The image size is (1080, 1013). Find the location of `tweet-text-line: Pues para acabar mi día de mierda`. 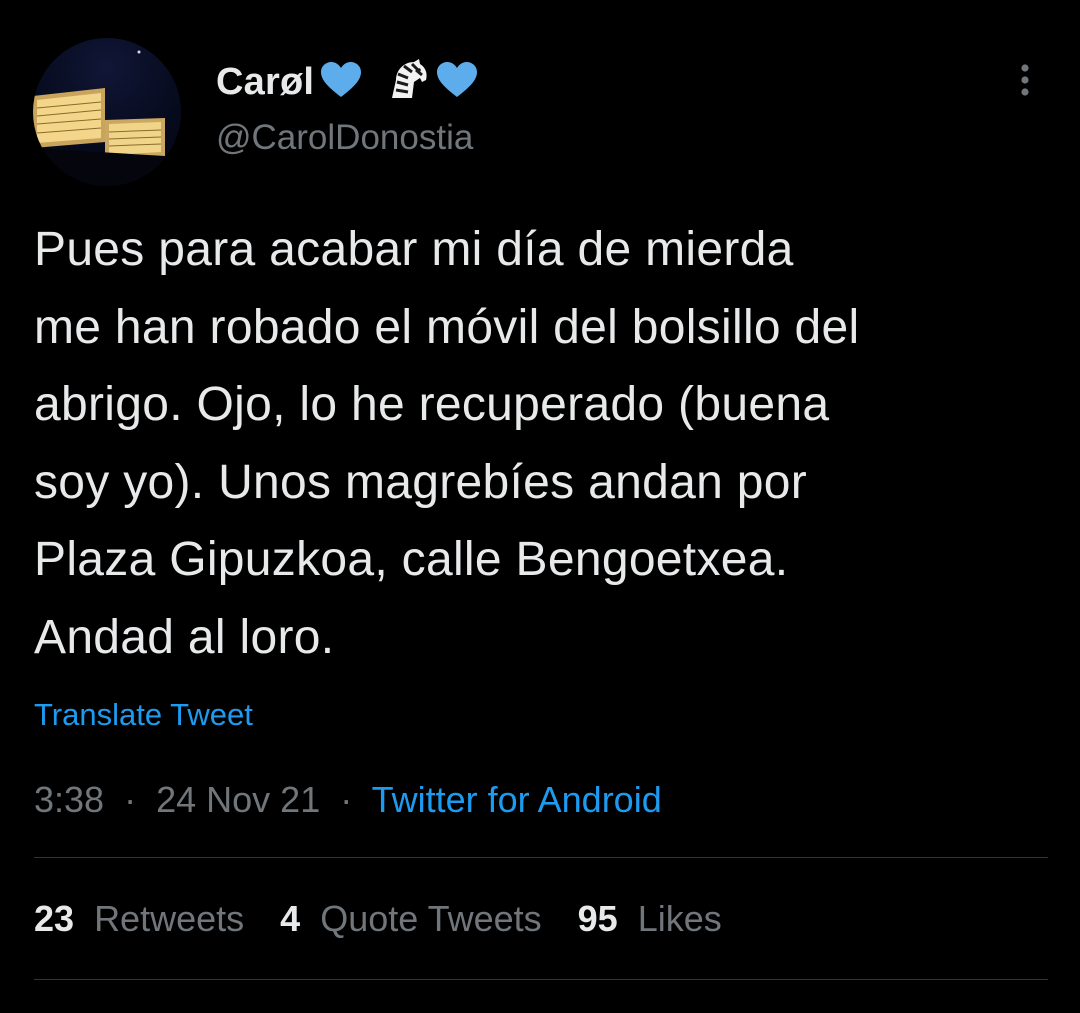

tweet-text-line: Pues para acabar mi día de mierda is located at coordinates (414, 249).